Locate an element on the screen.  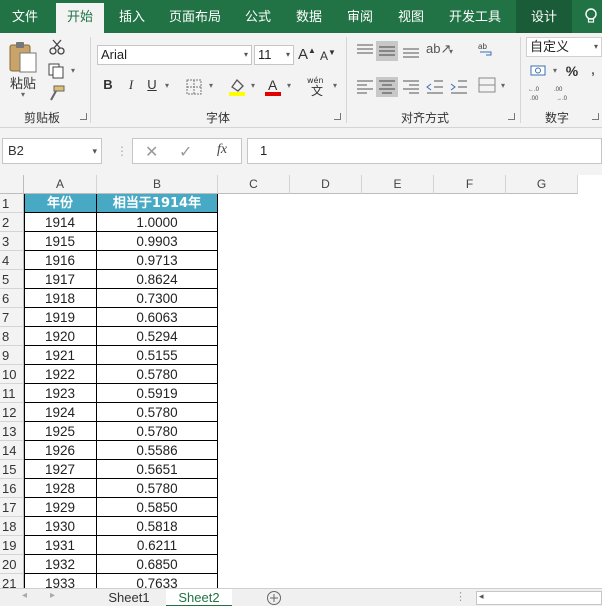
font-color-dropdown-icon: ▾ is located at coordinates (289, 85).